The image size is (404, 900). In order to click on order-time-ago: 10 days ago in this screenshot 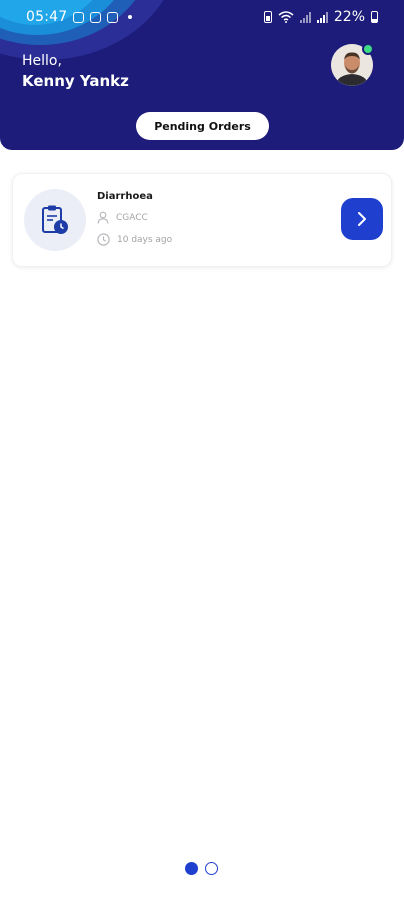, I will do `click(145, 239)`.